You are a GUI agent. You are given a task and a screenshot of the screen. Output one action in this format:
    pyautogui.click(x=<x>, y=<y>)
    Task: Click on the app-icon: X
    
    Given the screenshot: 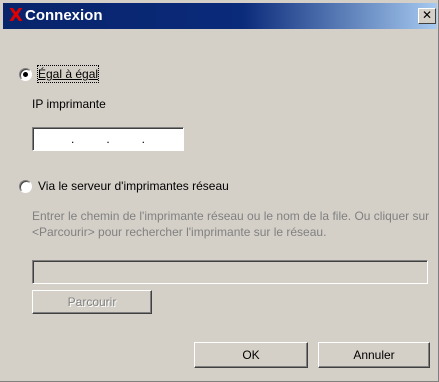 What is the action you would take?
    pyautogui.click(x=16, y=15)
    